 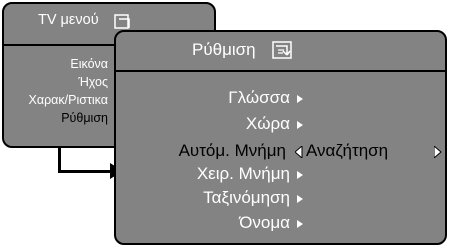 What do you see at coordinates (259, 98) in the screenshot?
I see `setup-item-language: Γλώσσα` at bounding box center [259, 98].